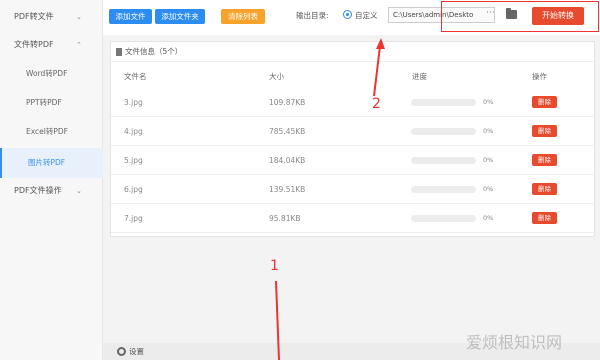 The image size is (600, 360). I want to click on sidebar-item-excel-to-pdf: Excel转PDF, so click(51, 132).